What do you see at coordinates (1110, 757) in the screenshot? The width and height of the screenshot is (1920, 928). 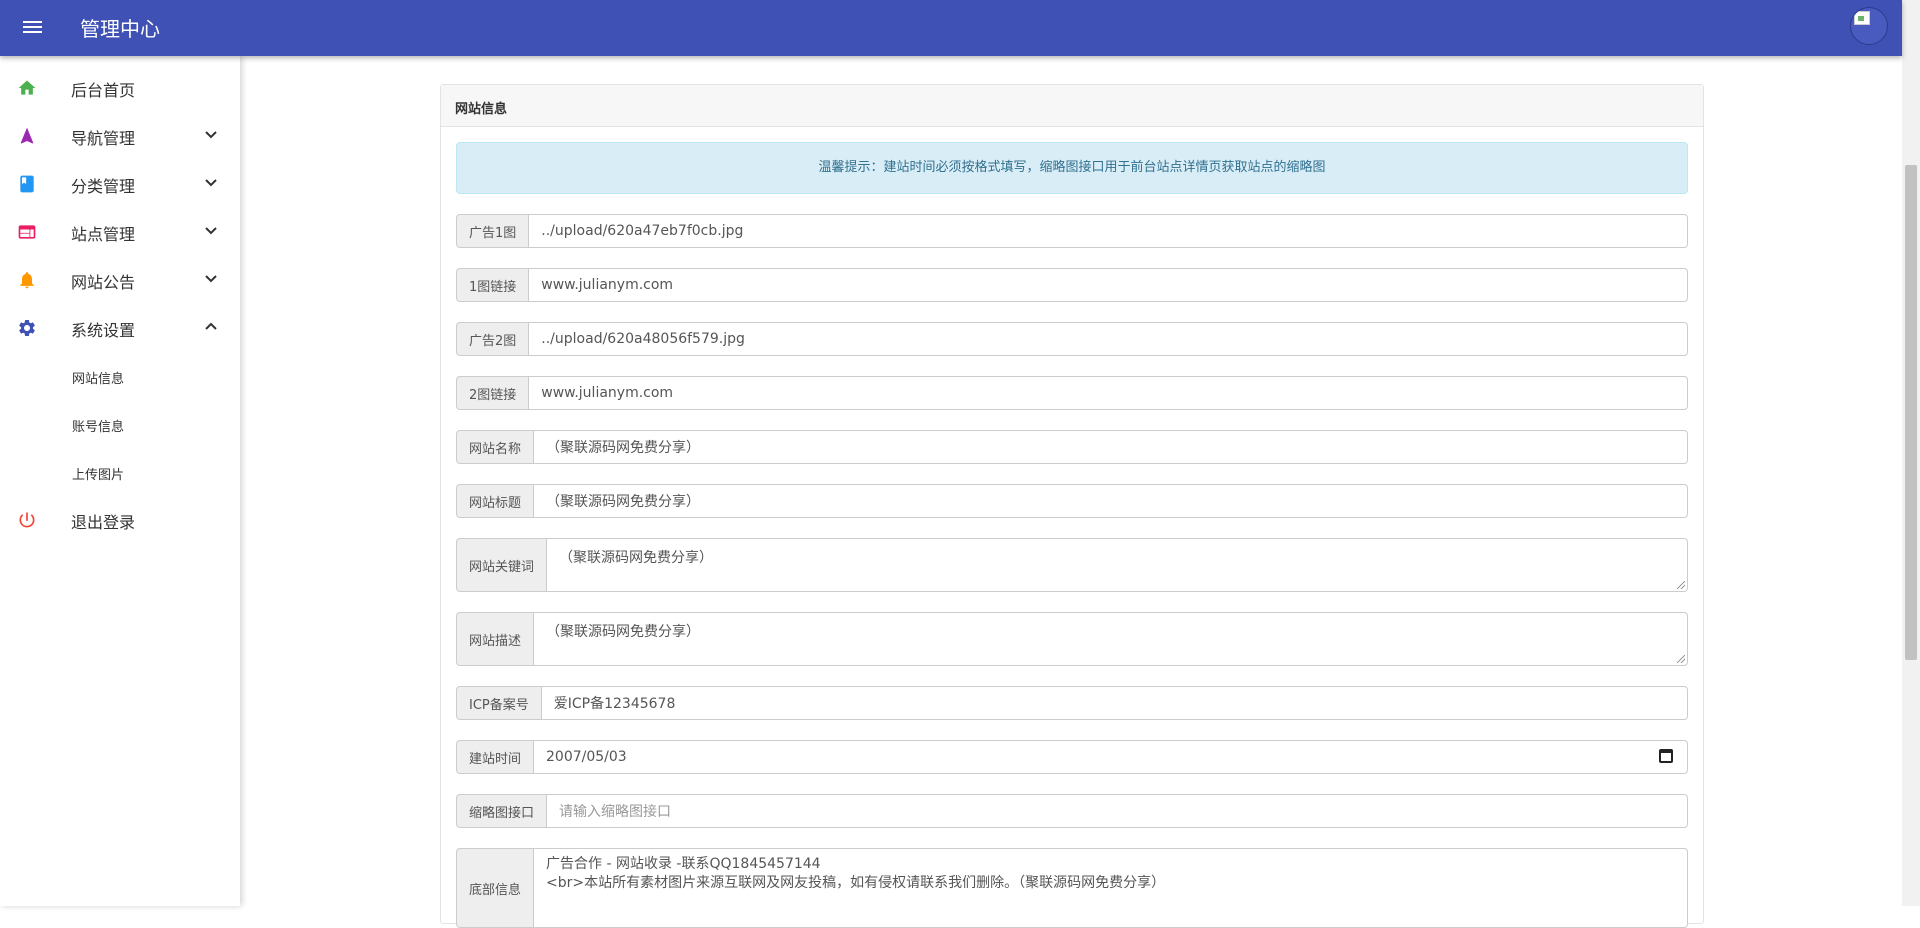 I see `build-date-input: 2007/05/03` at bounding box center [1110, 757].